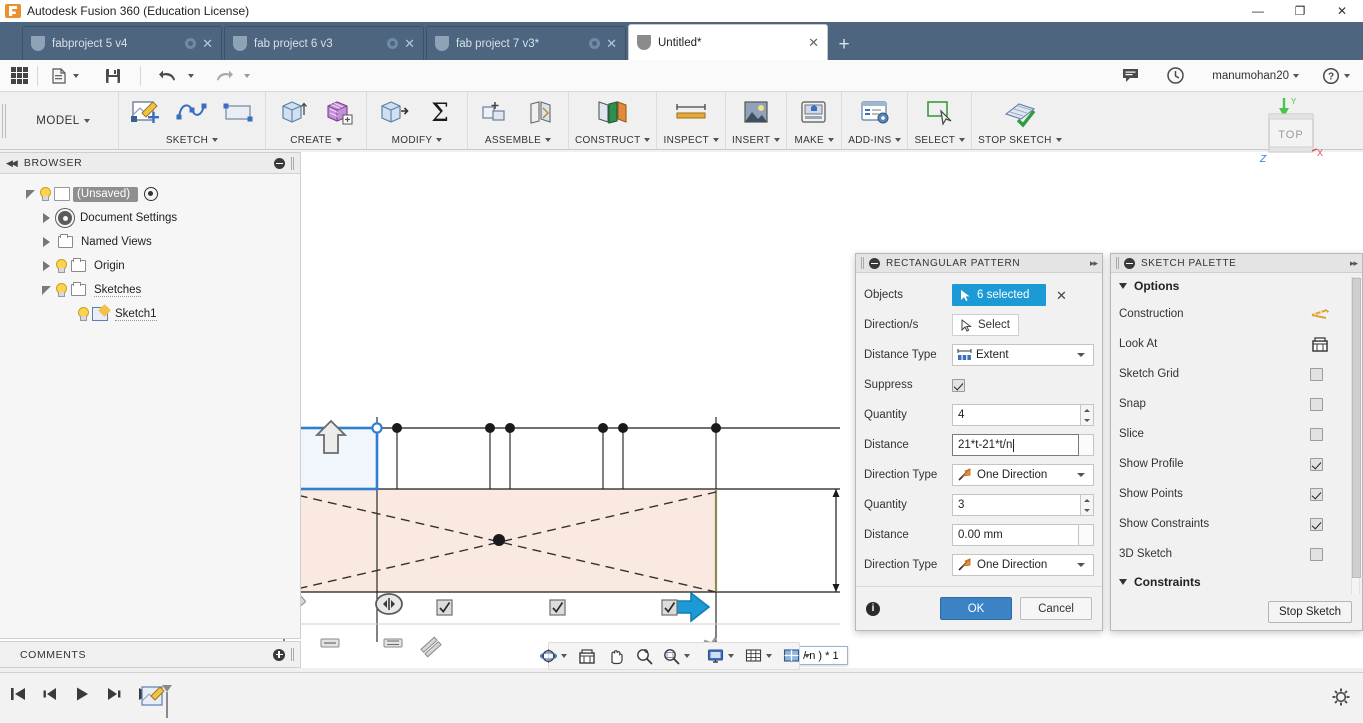  Describe the element at coordinates (1015, 445) in the screenshot. I see `distance-1-input: 21*t-21*t/n` at that location.